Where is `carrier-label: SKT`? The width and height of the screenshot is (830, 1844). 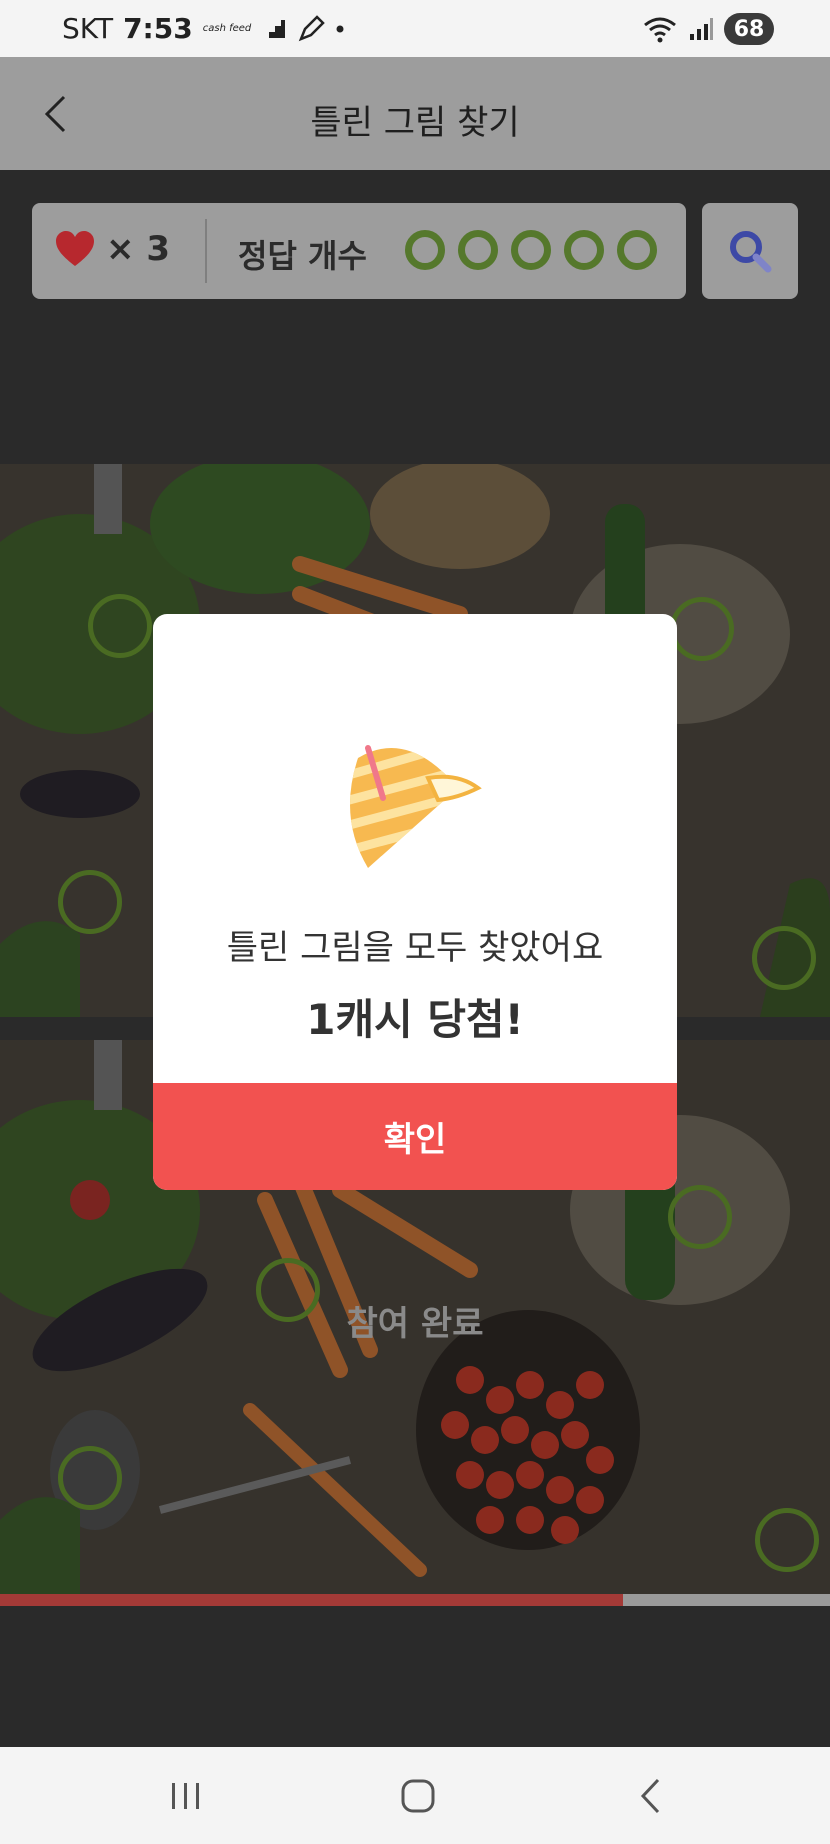
carrier-label: SKT is located at coordinates (88, 28).